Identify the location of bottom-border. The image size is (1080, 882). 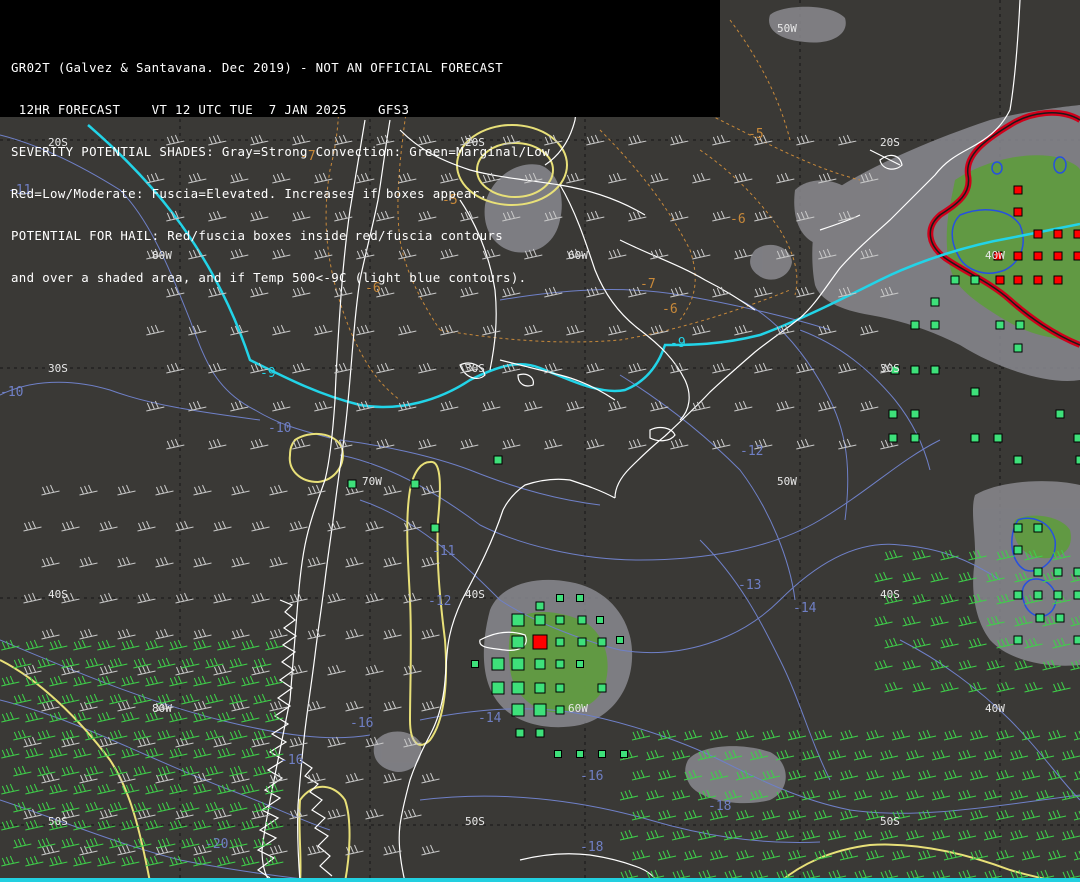
(540, 880).